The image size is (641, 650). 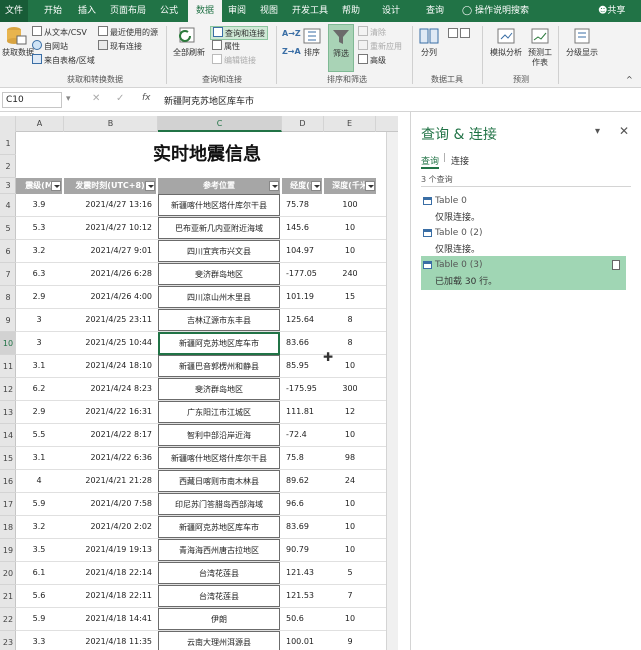 I want to click on tab-file: 文件, so click(x=14, y=11).